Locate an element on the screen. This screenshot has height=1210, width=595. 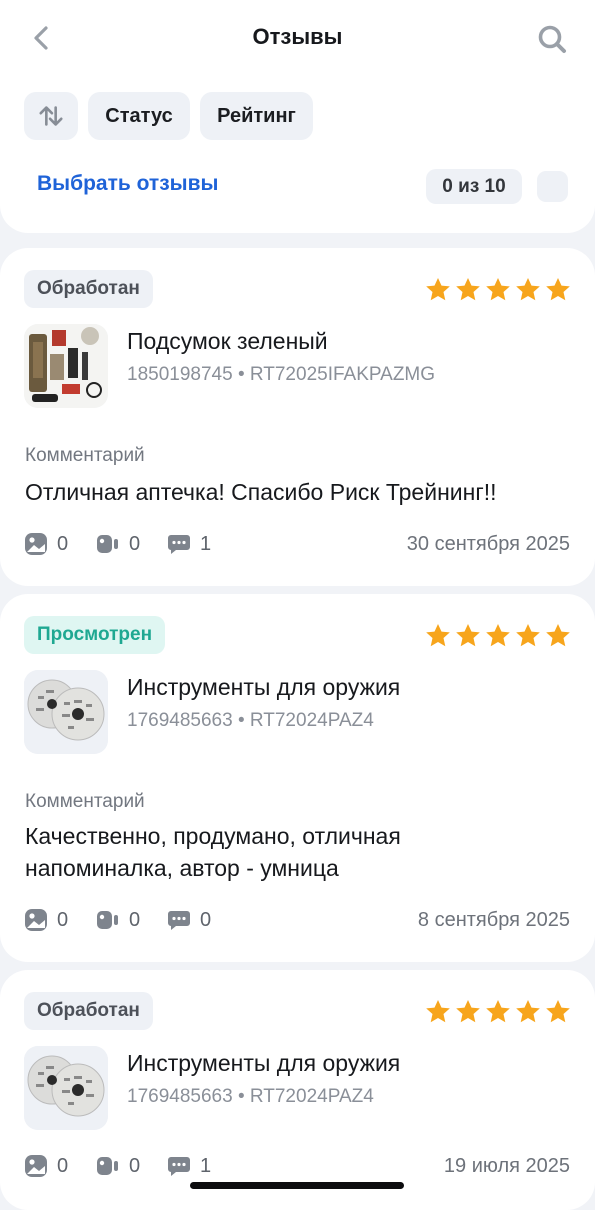
search-icon is located at coordinates (552, 39).